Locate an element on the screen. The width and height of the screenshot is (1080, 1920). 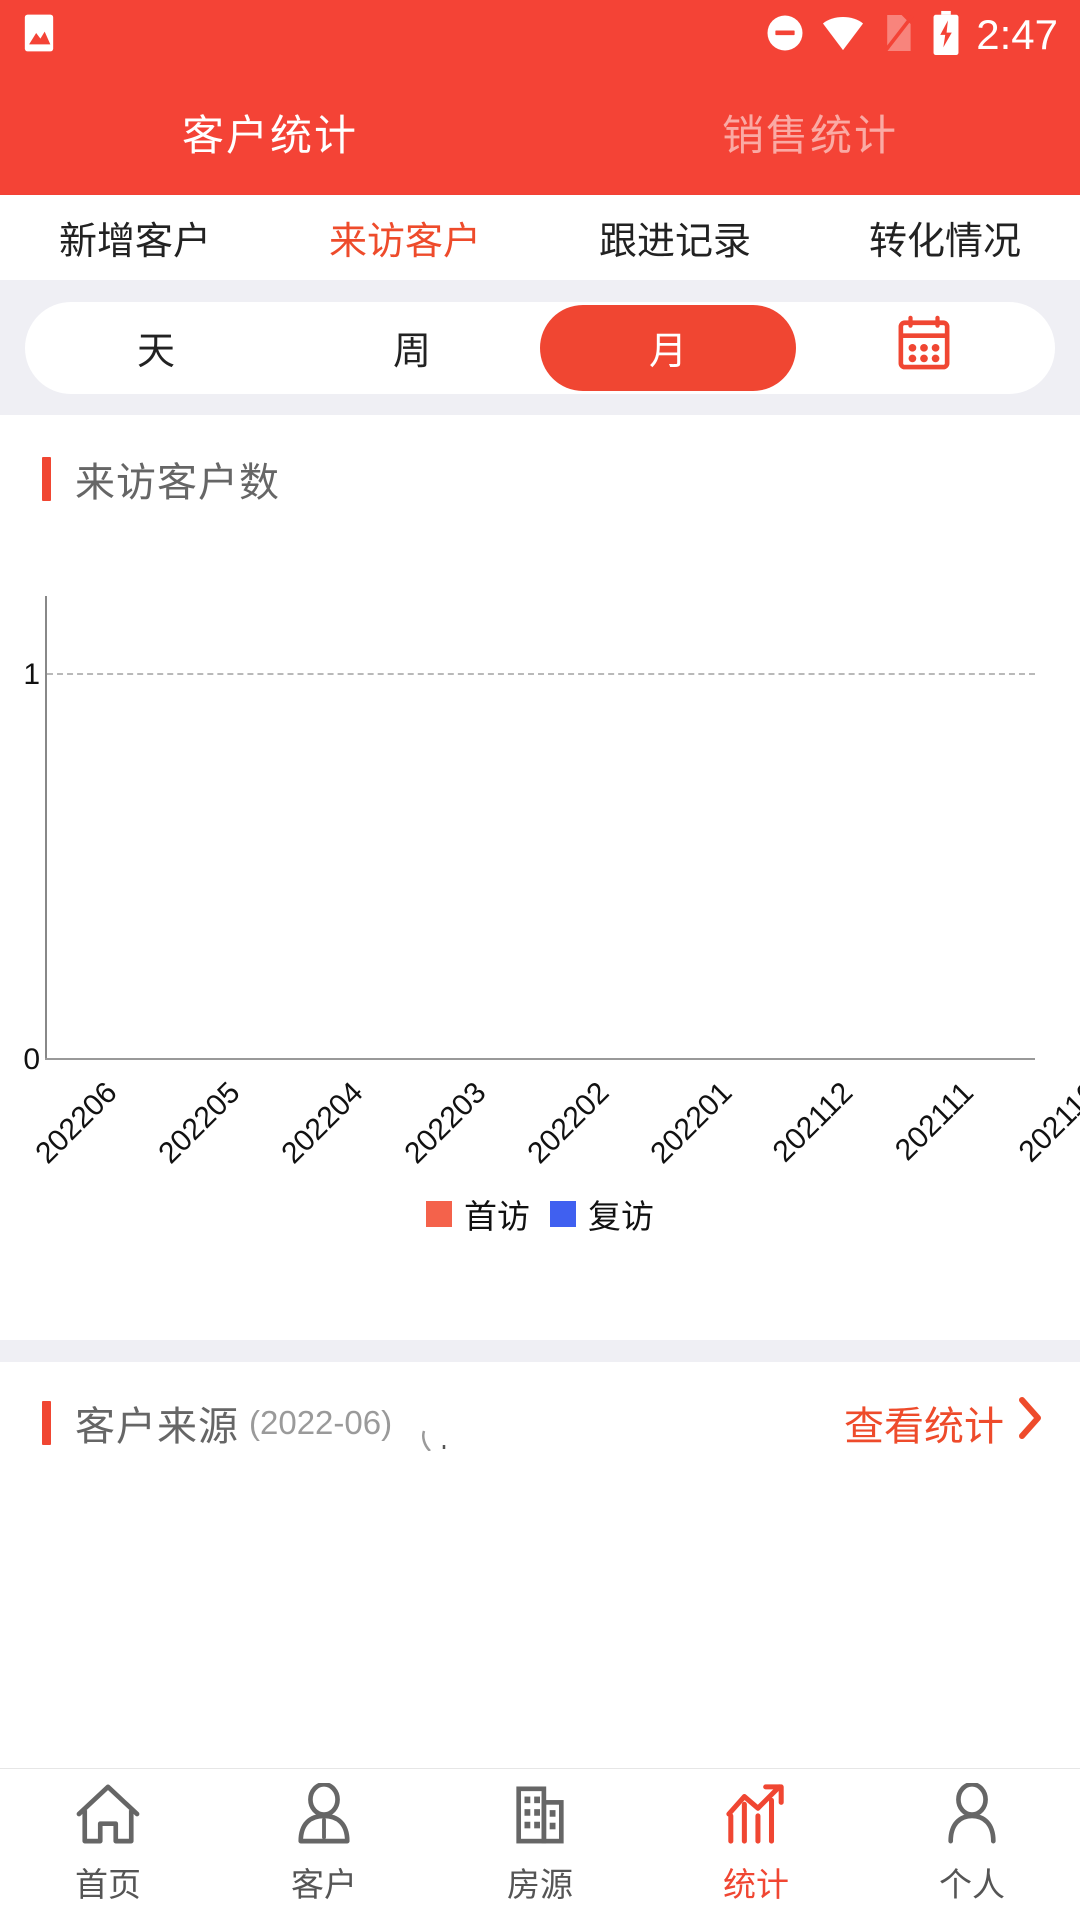
x-tick-6: 202112 is located at coordinates (813, 1122).